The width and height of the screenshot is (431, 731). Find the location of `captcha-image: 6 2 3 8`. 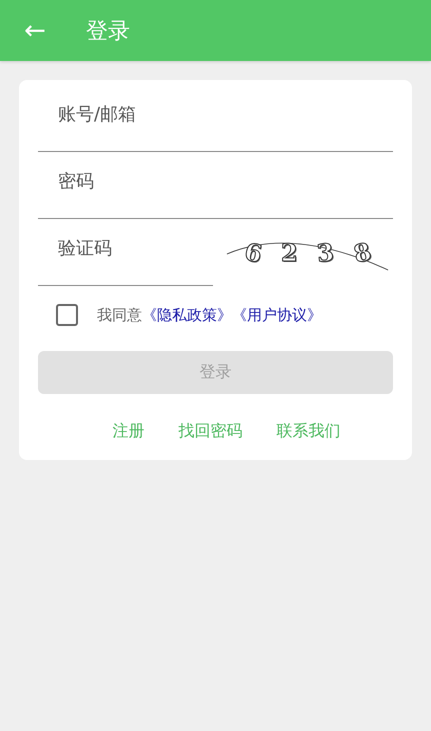

captcha-image: 6 2 3 8 is located at coordinates (307, 252).